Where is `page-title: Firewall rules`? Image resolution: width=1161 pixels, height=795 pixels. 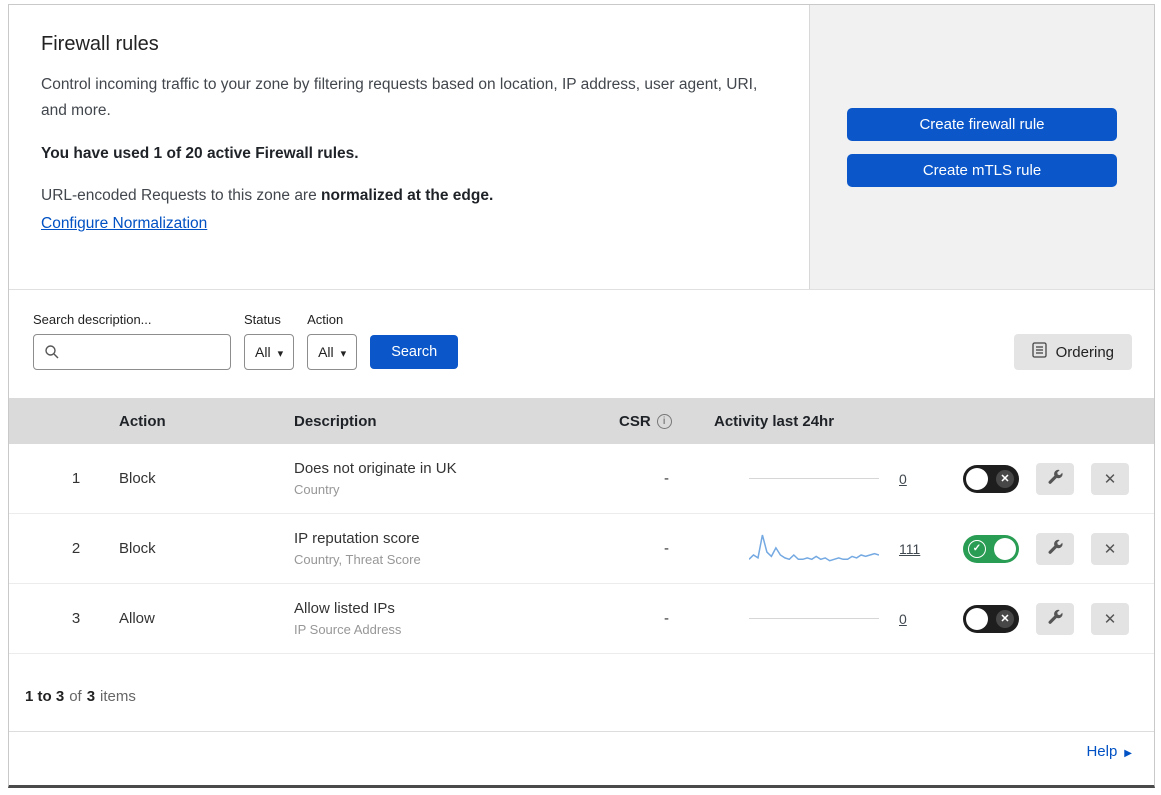 page-title: Firewall rules is located at coordinates (100, 44).